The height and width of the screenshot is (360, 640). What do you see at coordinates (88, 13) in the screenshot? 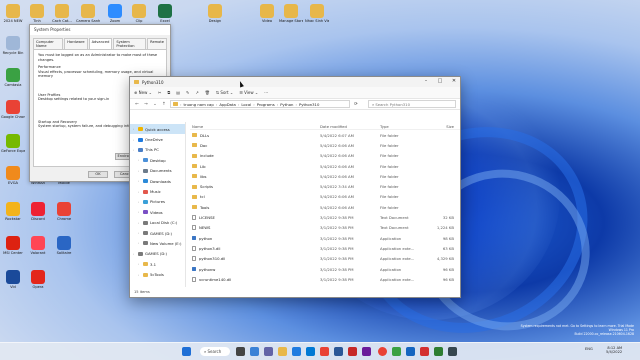
I see `desktop-shortcut: Camera Sanh` at bounding box center [88, 13].